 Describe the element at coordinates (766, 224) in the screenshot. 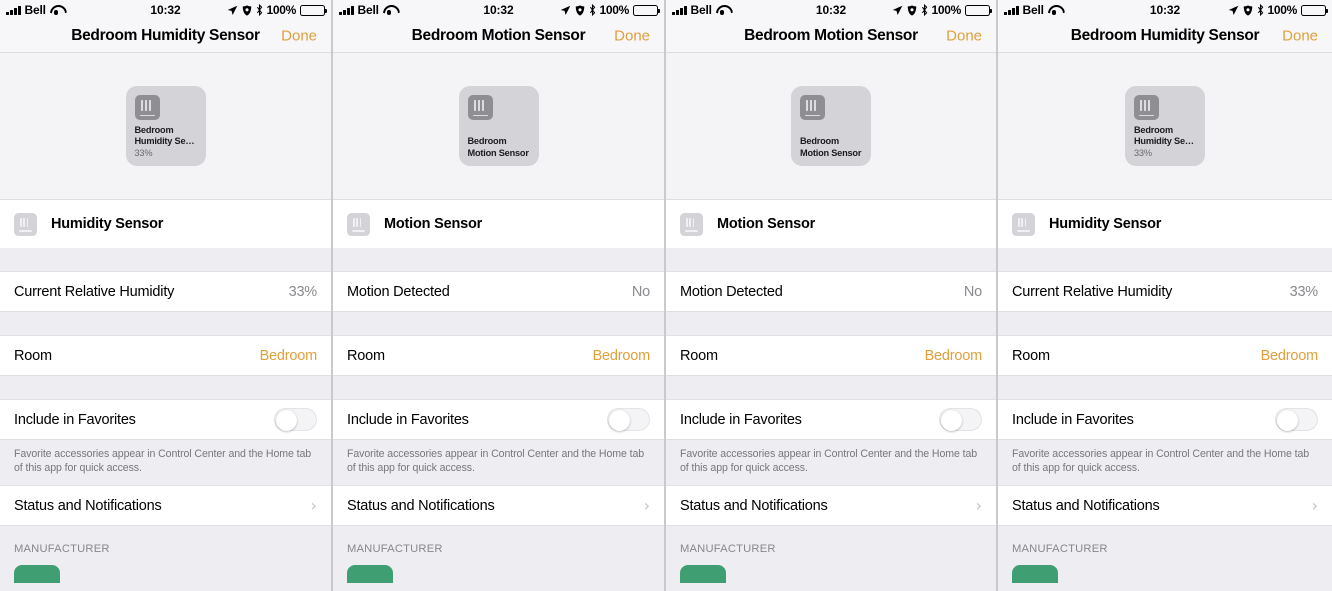

I see `service-title: Motion Sensor` at that location.